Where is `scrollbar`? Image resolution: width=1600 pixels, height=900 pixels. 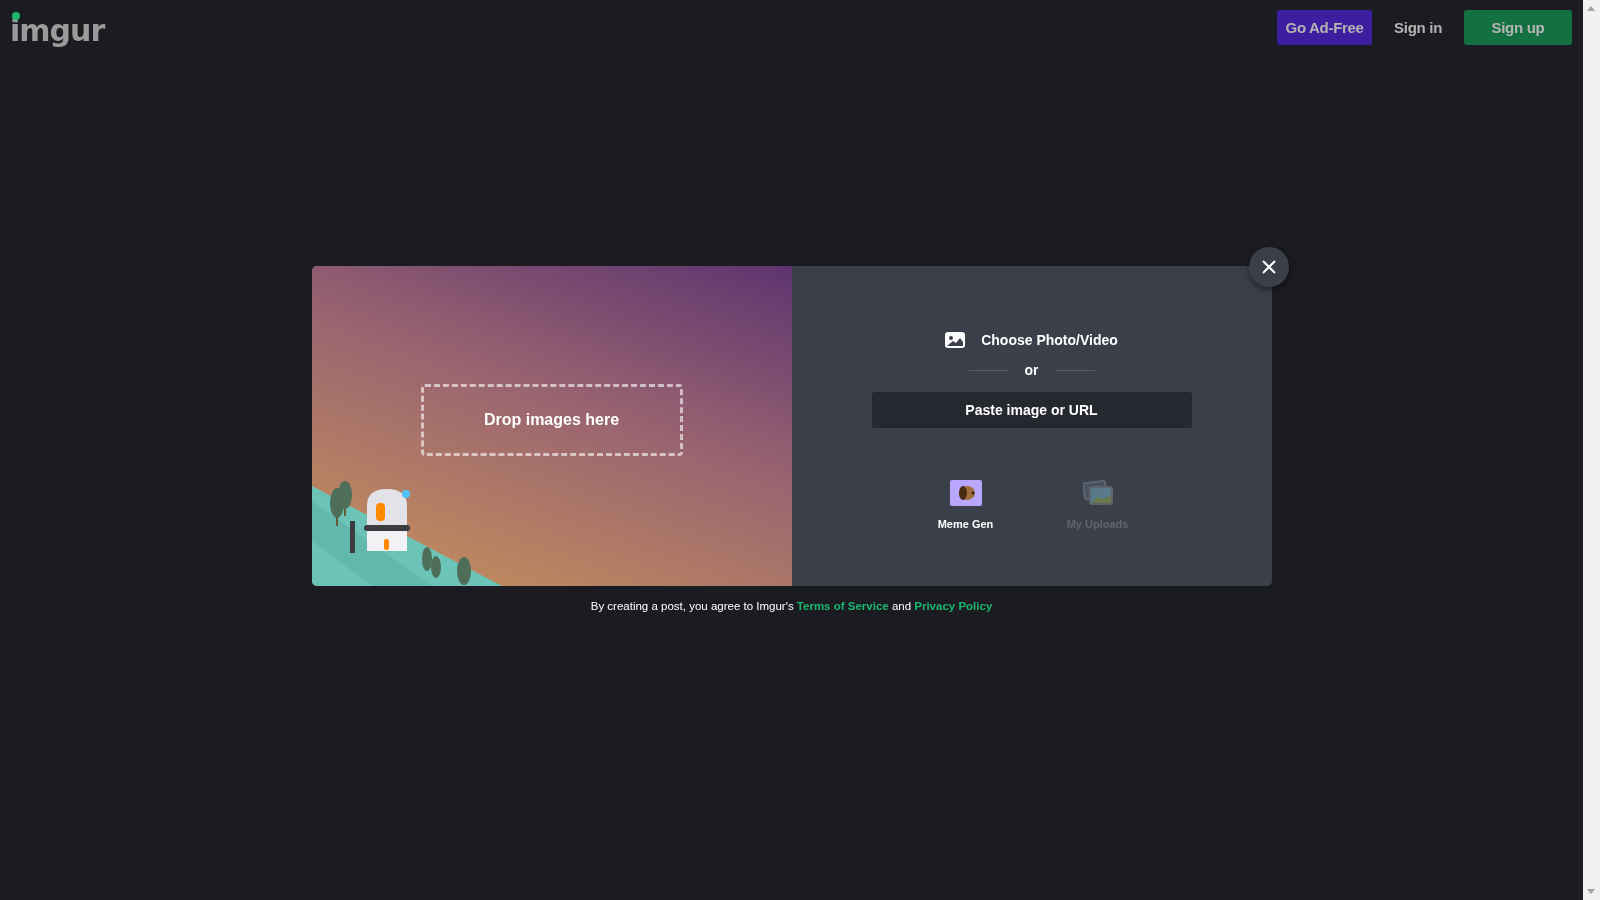 scrollbar is located at coordinates (1591, 450).